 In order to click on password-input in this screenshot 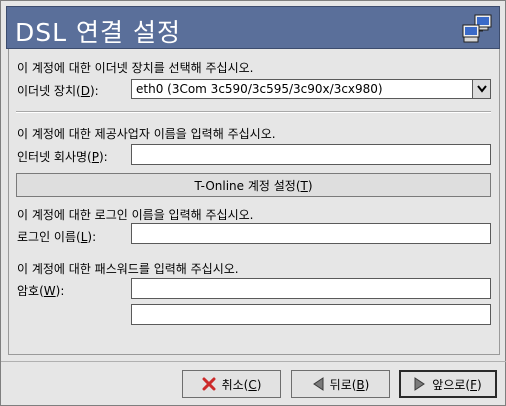, I will do `click(311, 288)`.